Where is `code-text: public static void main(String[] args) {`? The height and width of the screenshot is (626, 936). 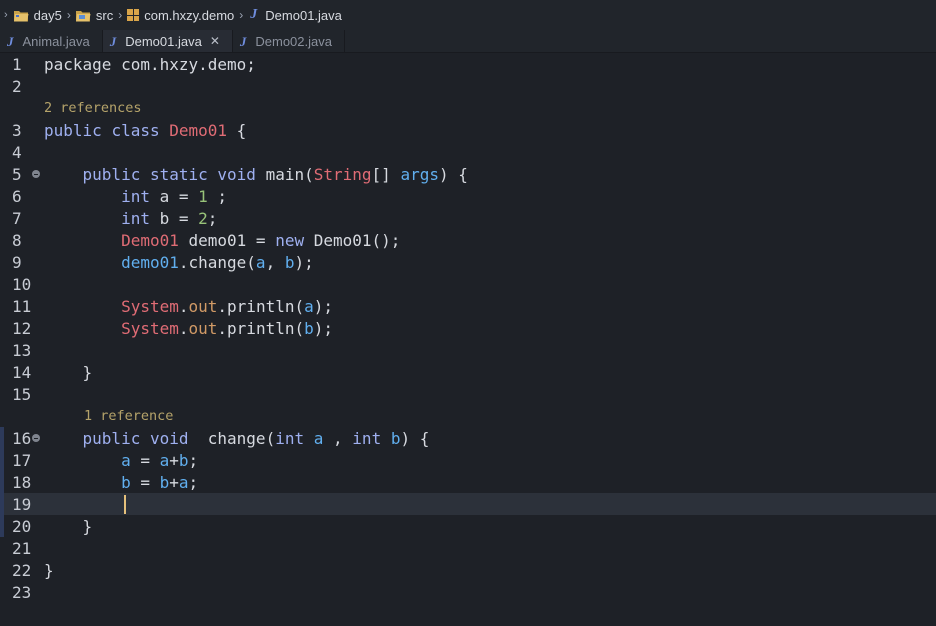 code-text: public static void main(String[] args) { is located at coordinates (256, 174).